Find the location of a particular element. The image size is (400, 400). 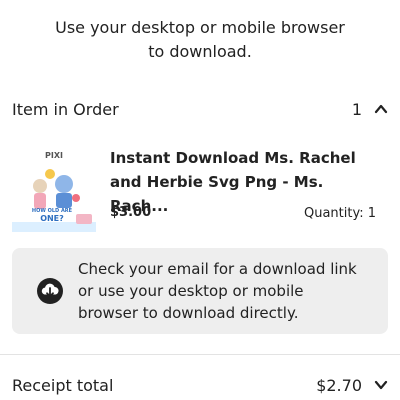

items-count-group: 1 is located at coordinates (370, 109).